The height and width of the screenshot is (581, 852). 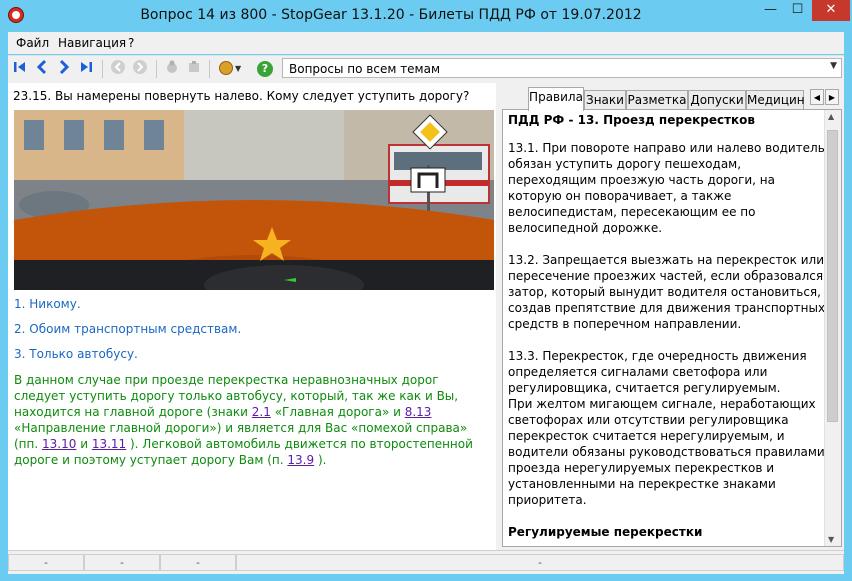 I want to click on tab-medicine: Медицин, so click(x=775, y=99).